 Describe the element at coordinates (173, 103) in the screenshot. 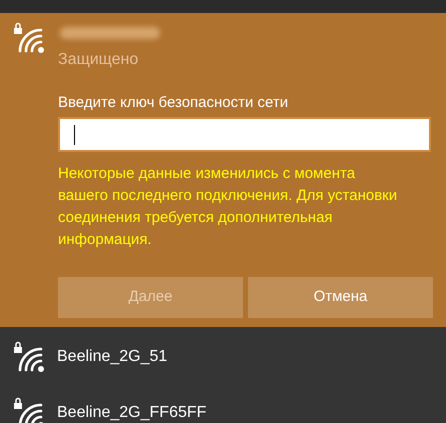

I see `field-label: Введите ключ безопасности сети` at that location.